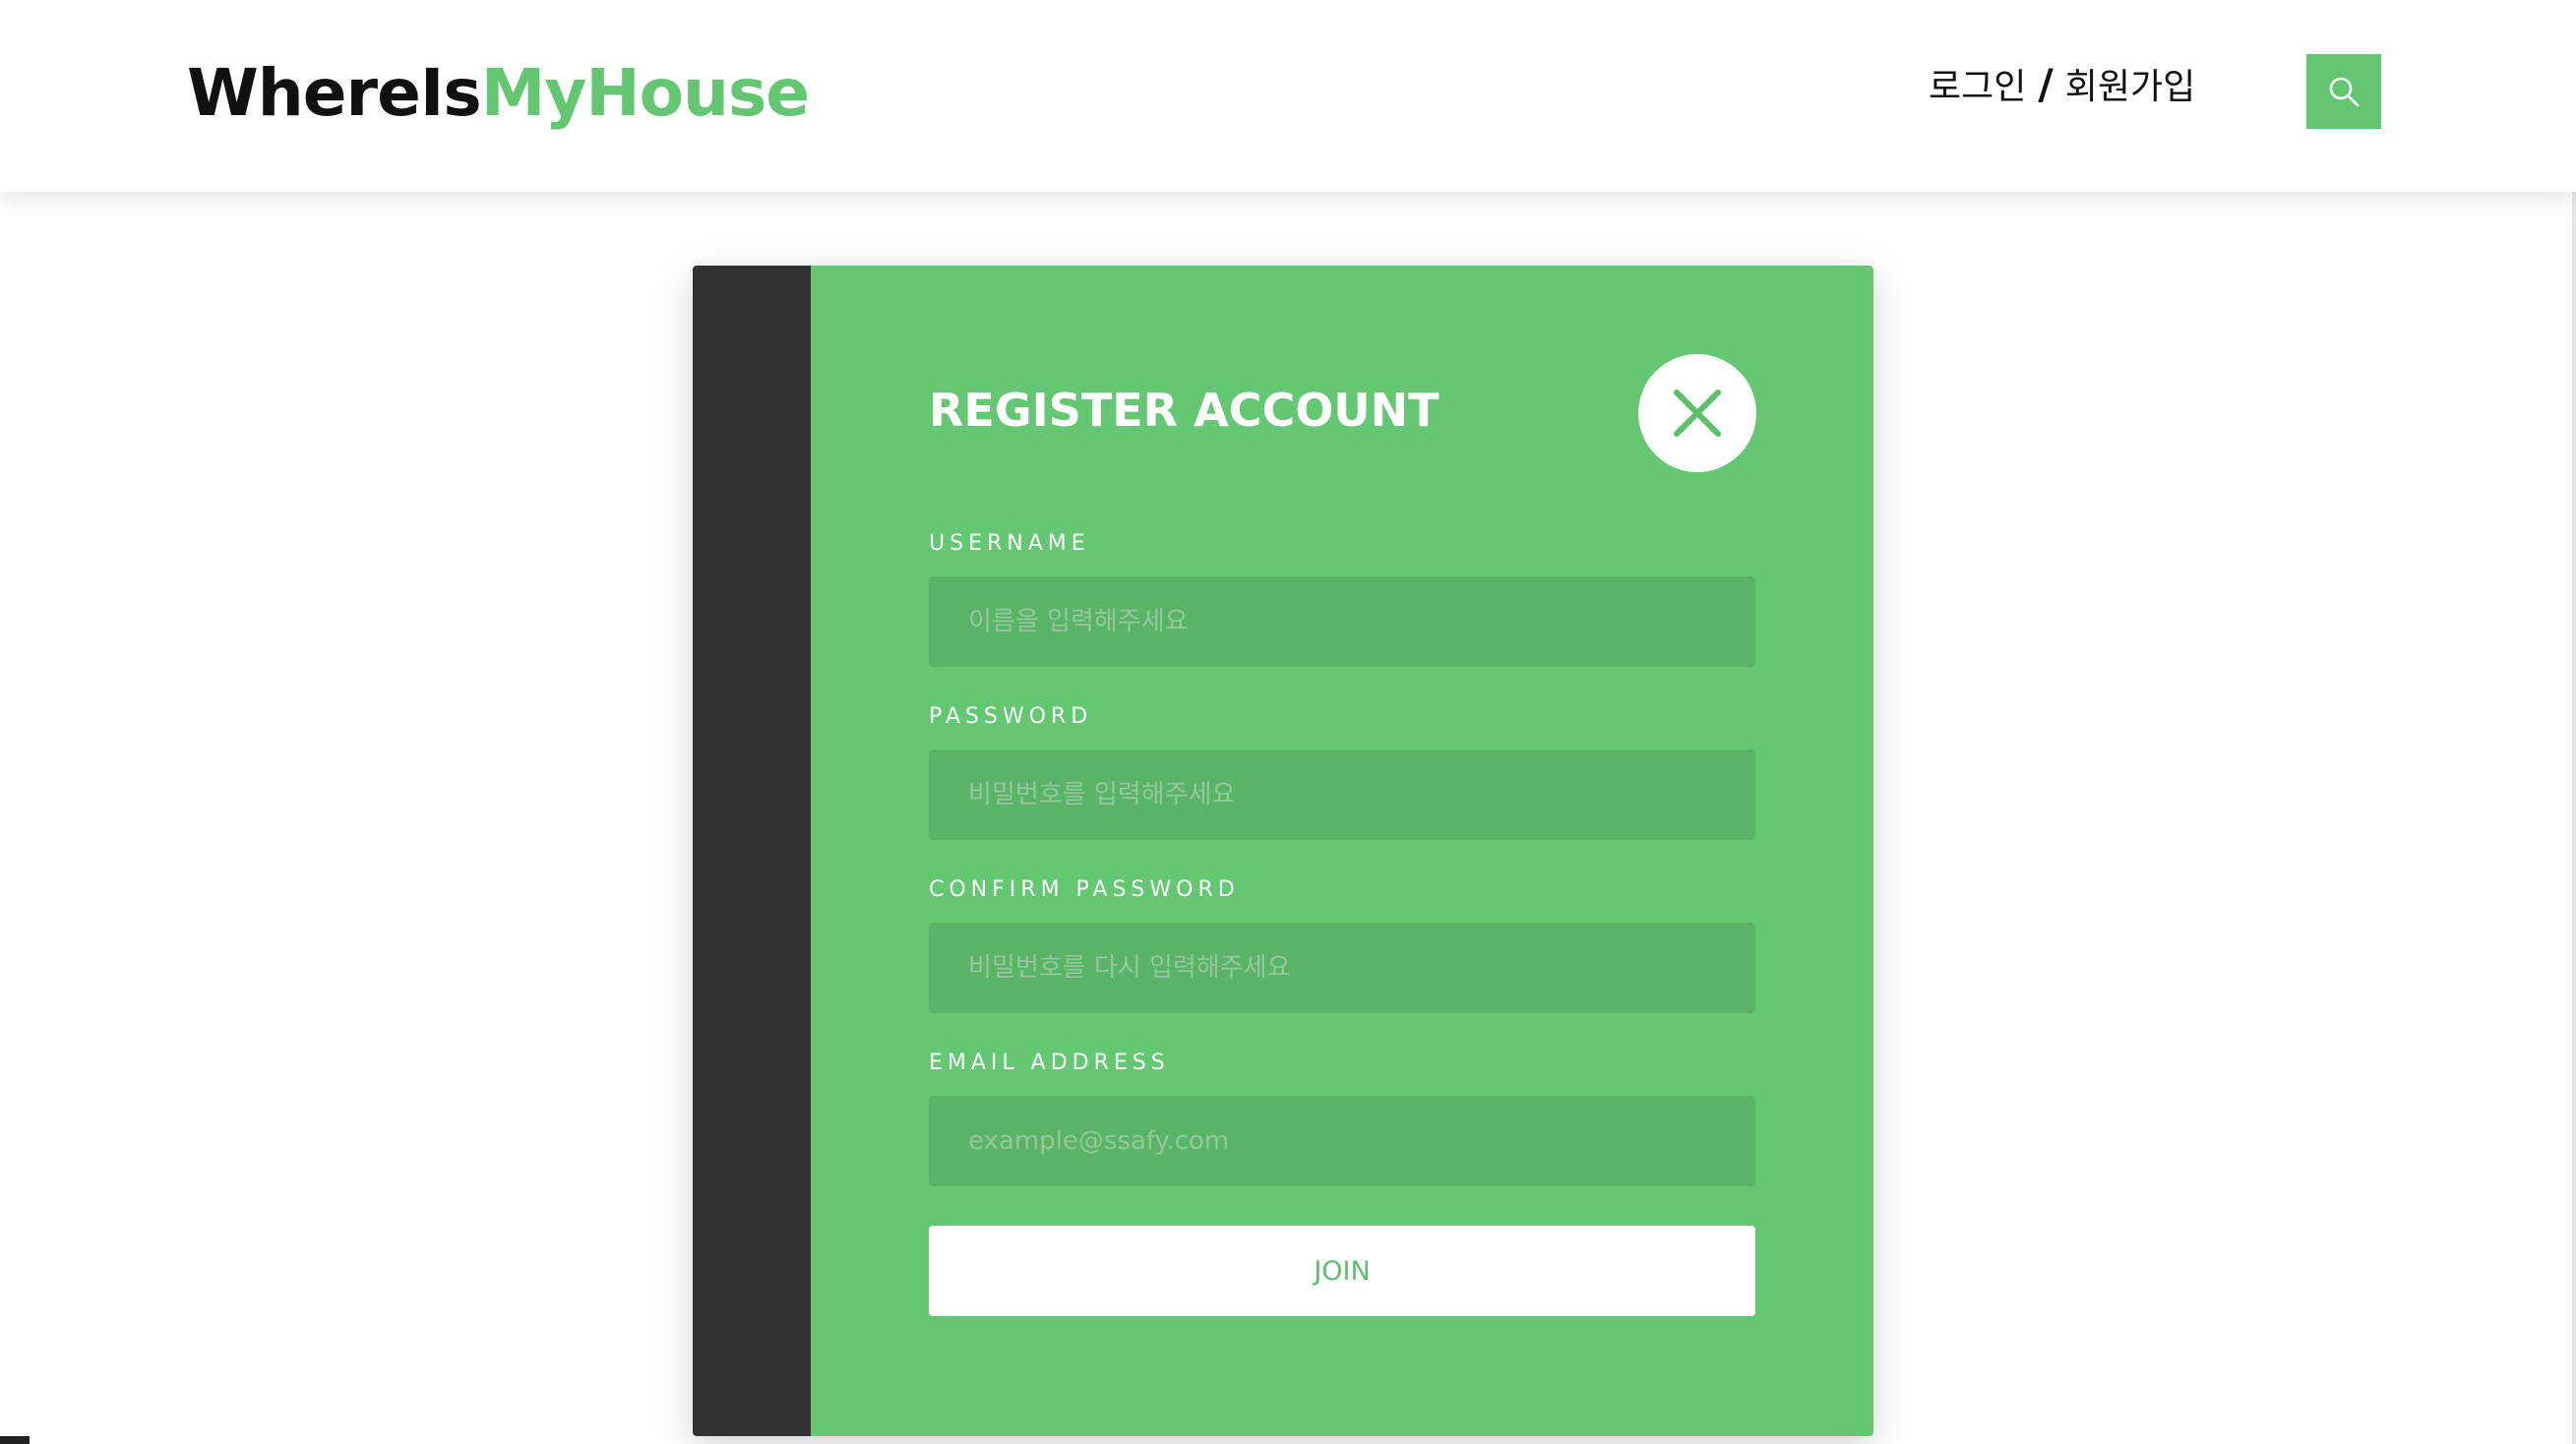 The width and height of the screenshot is (2576, 1444). Describe the element at coordinates (1977, 83) in the screenshot. I see `login-link: 로그인` at that location.